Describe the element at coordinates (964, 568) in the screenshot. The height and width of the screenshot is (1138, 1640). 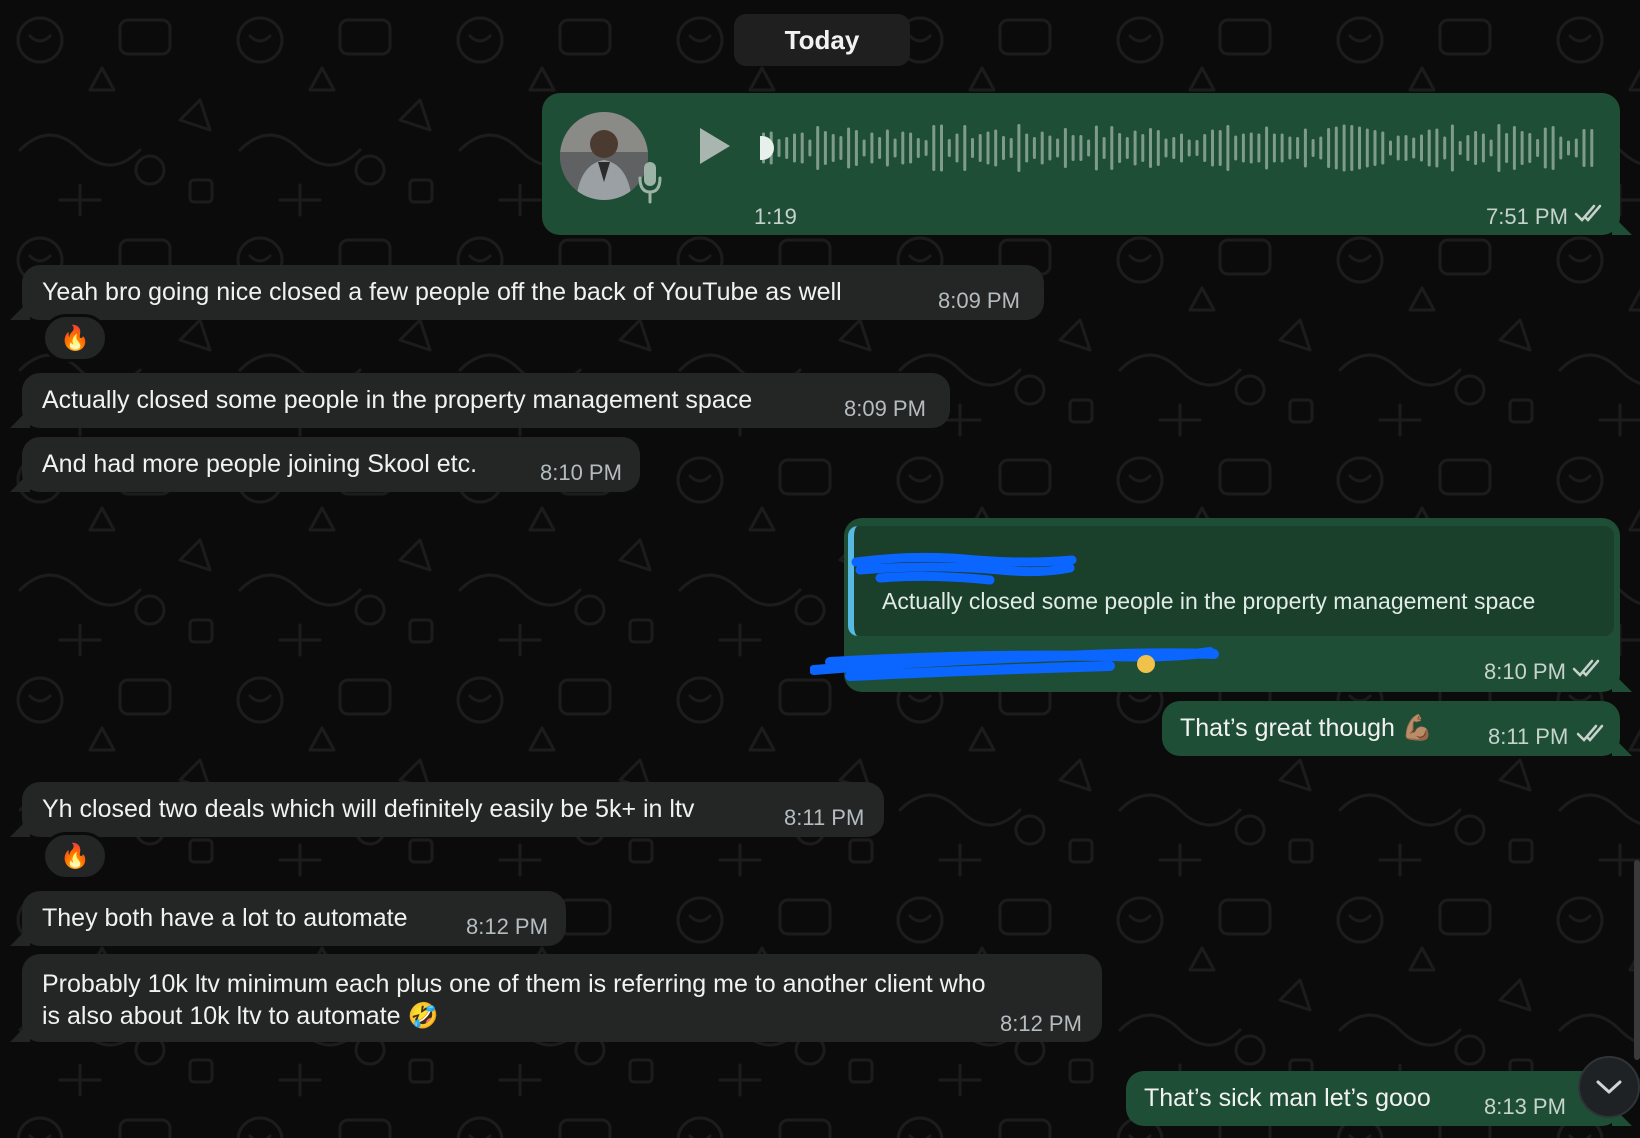
I see `redaction-scribble` at that location.